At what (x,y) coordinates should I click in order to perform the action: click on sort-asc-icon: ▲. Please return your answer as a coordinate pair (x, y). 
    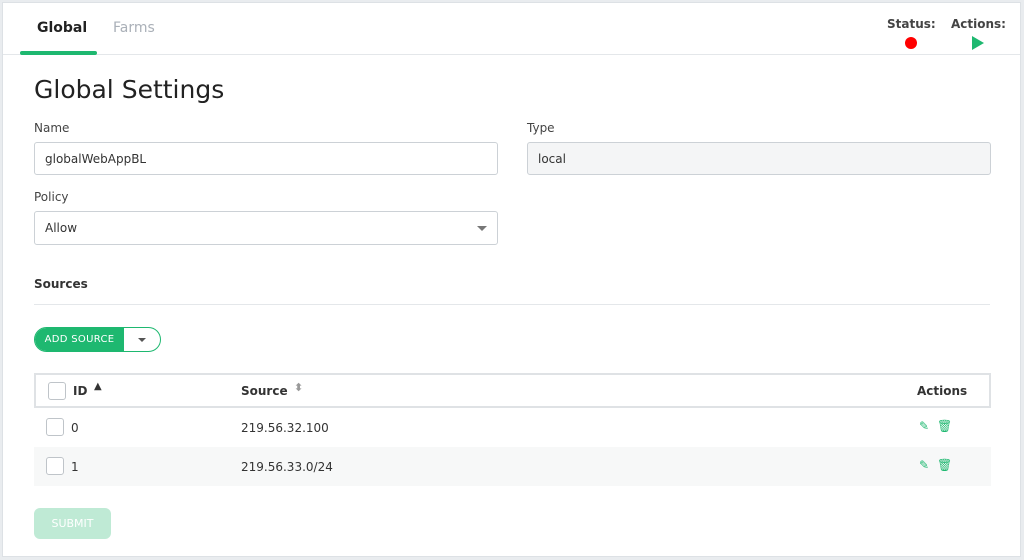
    Looking at the image, I should click on (98, 386).